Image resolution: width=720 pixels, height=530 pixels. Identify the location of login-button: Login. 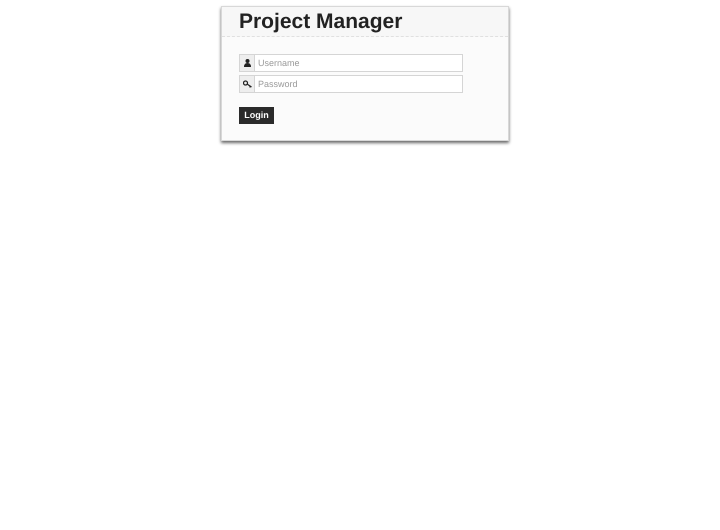
(256, 115).